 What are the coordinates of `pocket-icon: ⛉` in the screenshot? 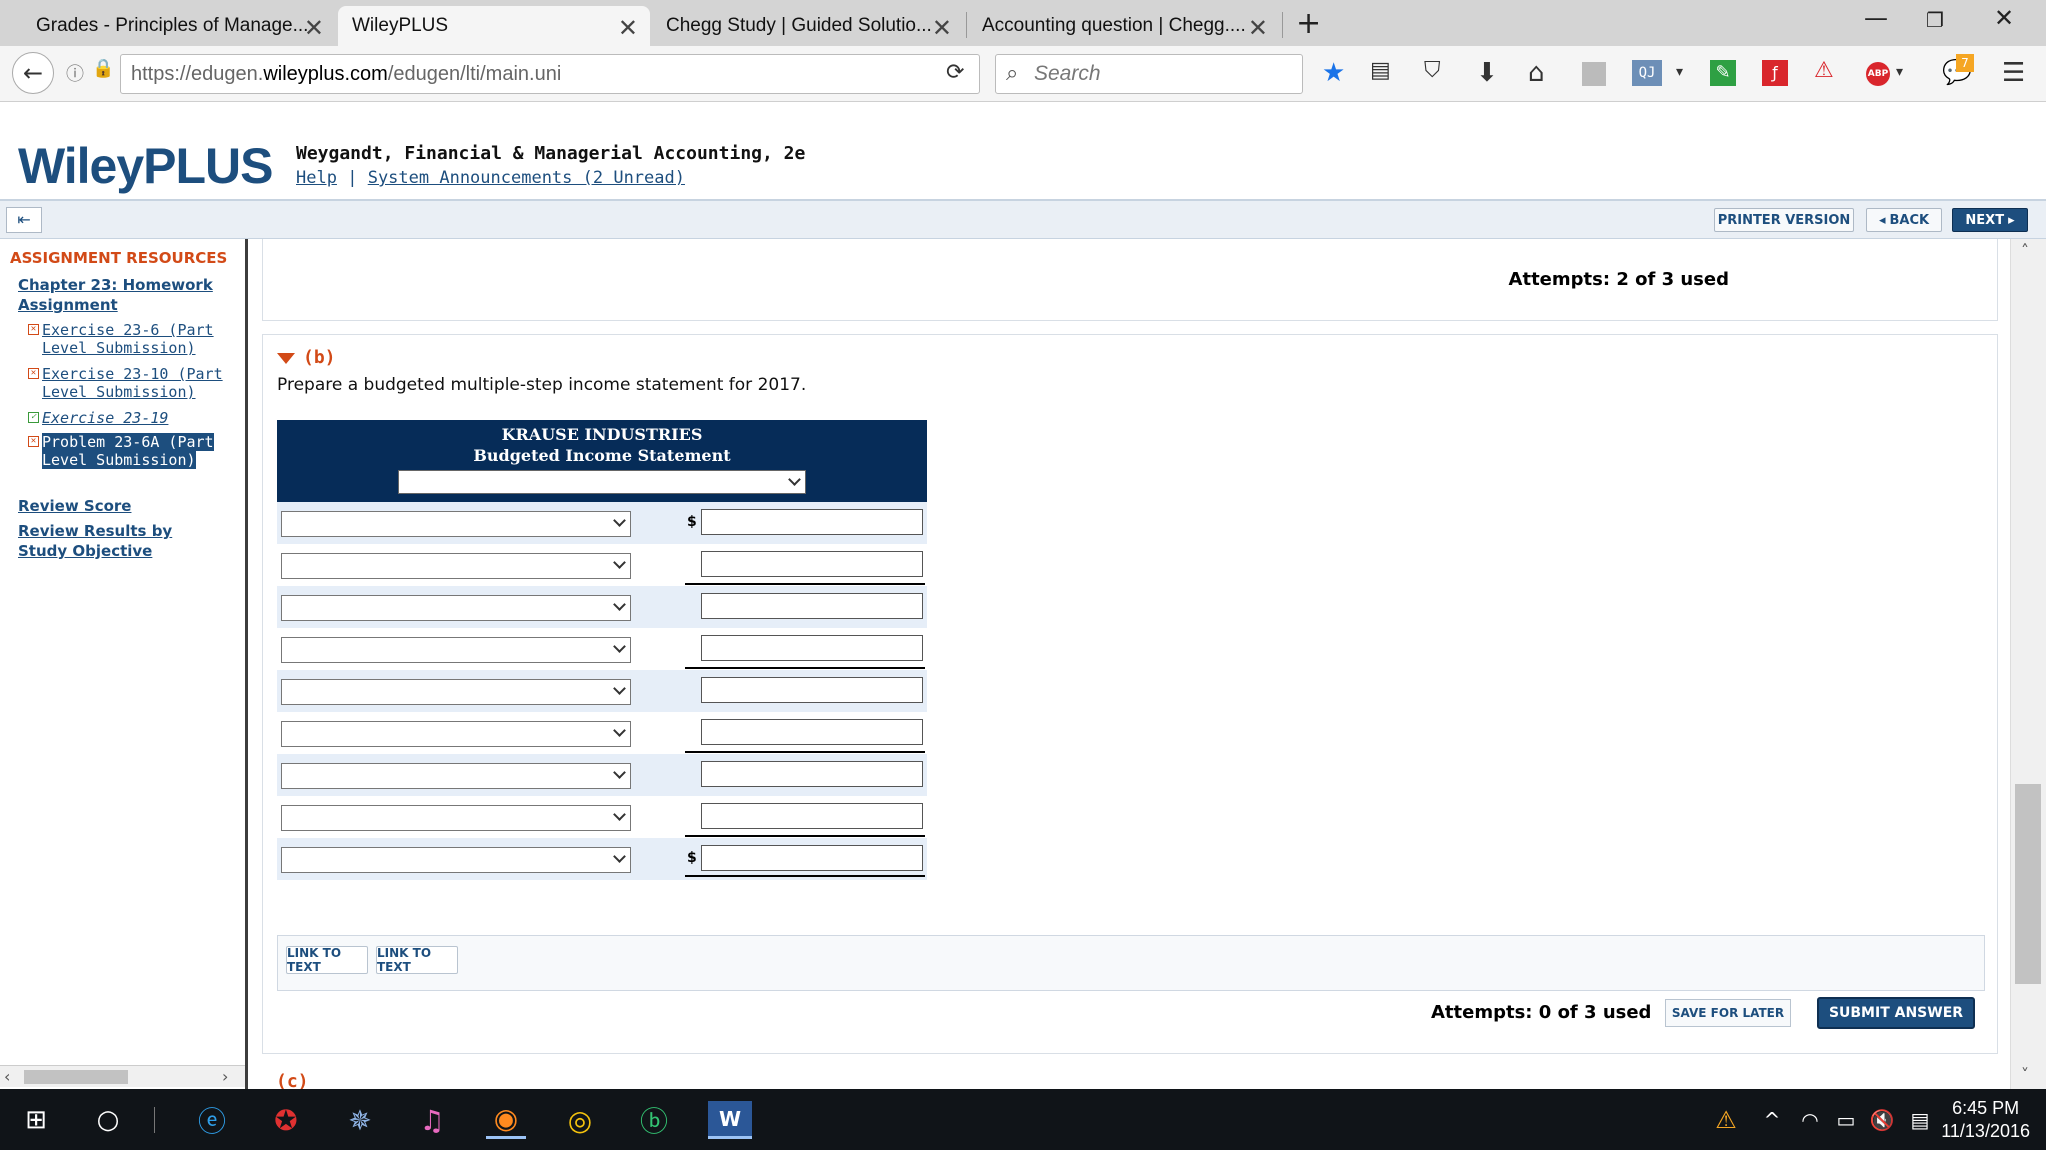 It's located at (1432, 70).